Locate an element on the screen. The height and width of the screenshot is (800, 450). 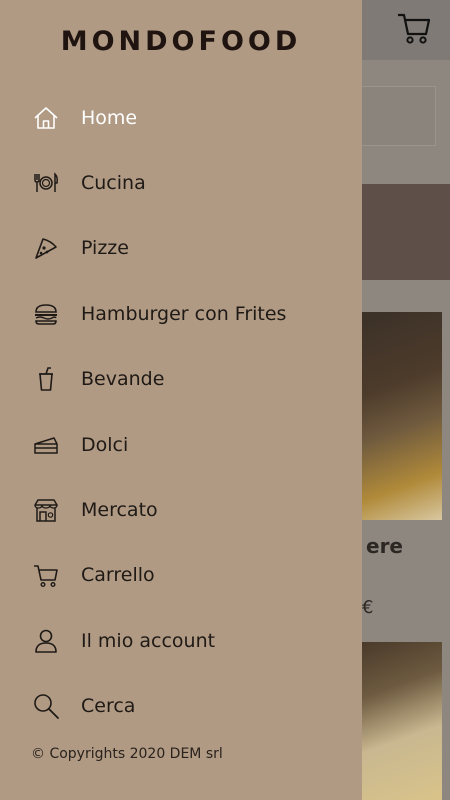
menu-item-mercato: Mercato is located at coordinates (181, 509).